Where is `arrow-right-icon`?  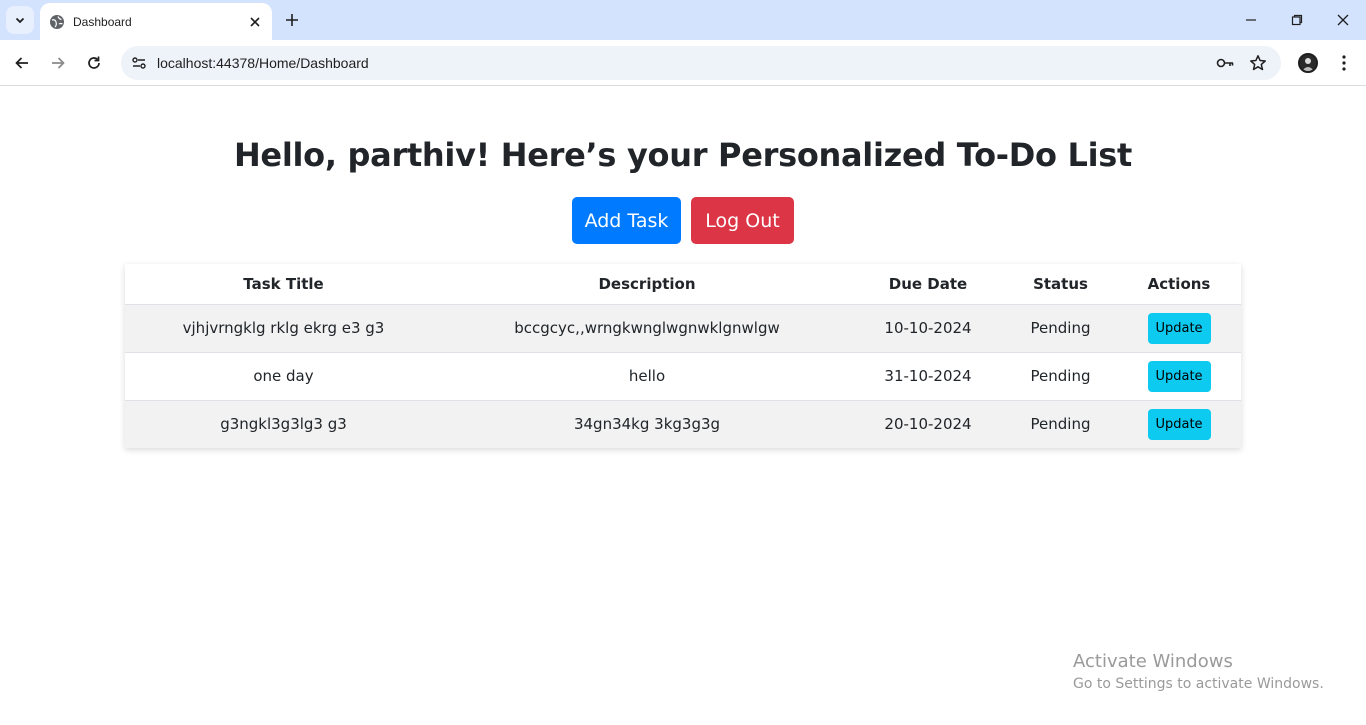 arrow-right-icon is located at coordinates (58, 63).